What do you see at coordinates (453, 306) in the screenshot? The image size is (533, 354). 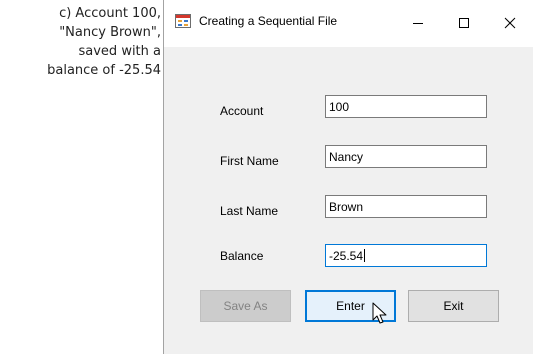 I see `exit-button: Exit` at bounding box center [453, 306].